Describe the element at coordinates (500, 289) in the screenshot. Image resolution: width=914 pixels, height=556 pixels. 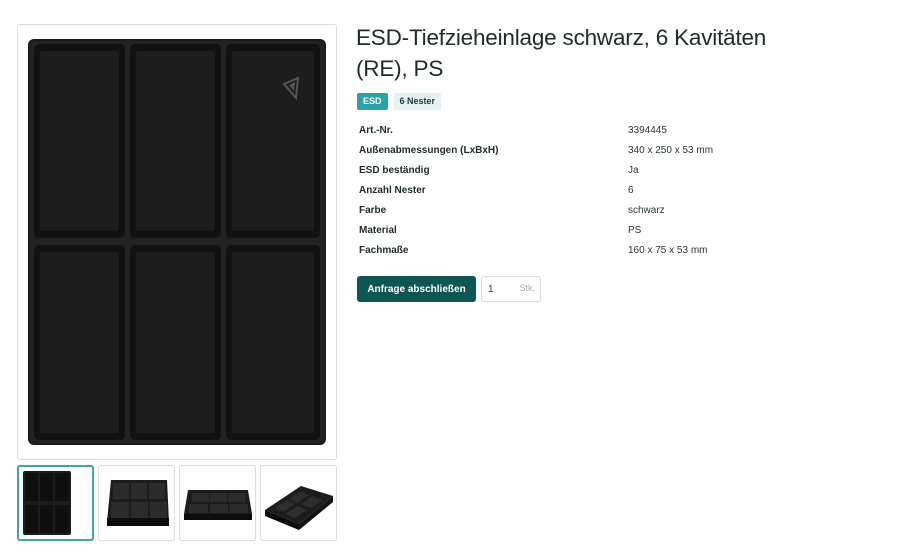
I see `quantity-input` at that location.